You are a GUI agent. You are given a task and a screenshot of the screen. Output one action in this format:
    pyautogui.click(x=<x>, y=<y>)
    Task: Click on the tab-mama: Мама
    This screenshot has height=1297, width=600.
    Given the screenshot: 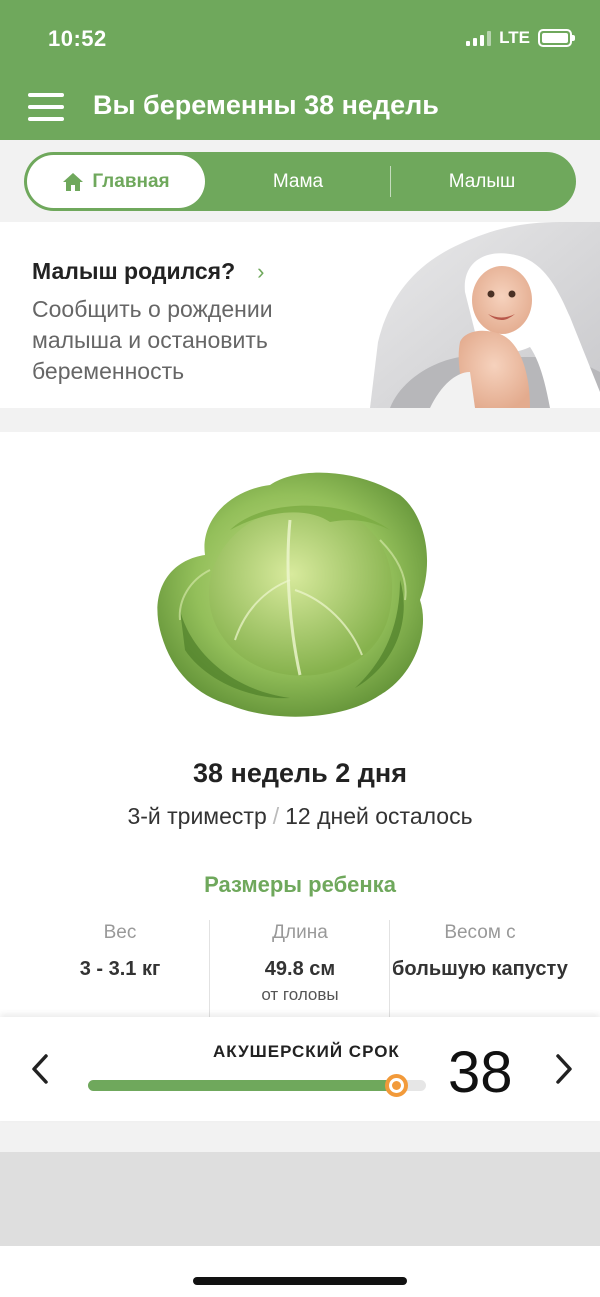 What is the action you would take?
    pyautogui.click(x=298, y=181)
    